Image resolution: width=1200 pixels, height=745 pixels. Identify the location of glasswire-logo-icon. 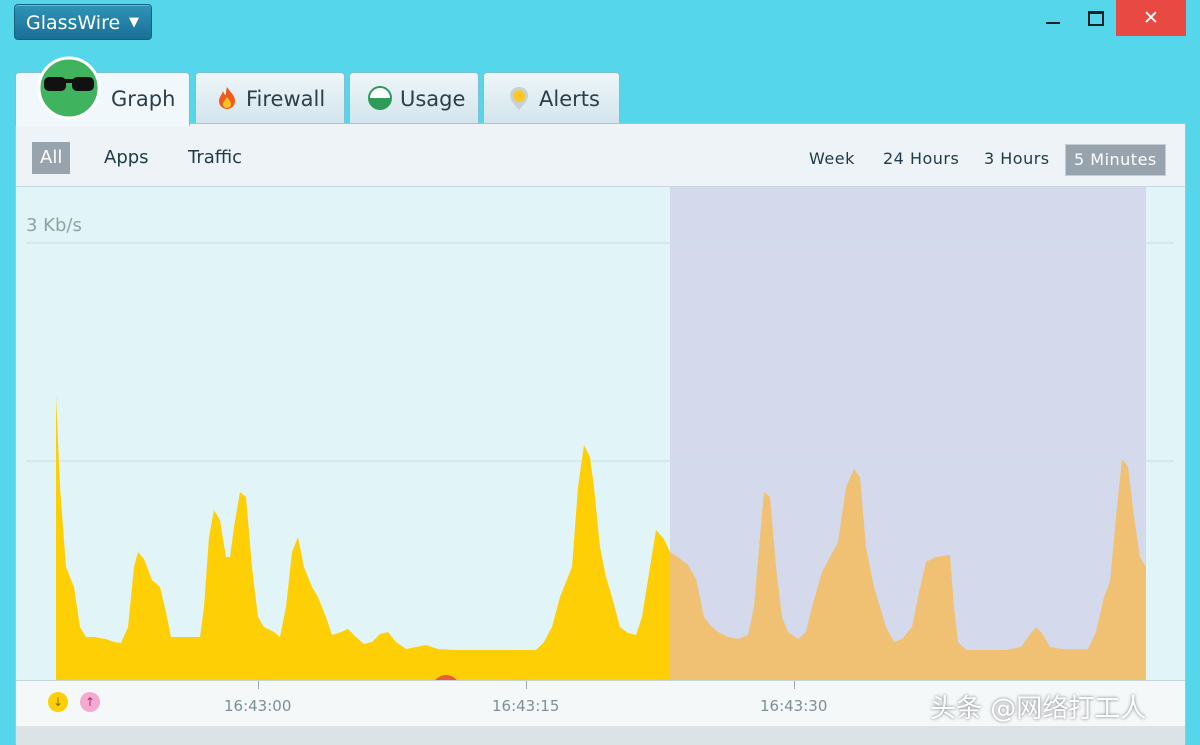
(69, 88).